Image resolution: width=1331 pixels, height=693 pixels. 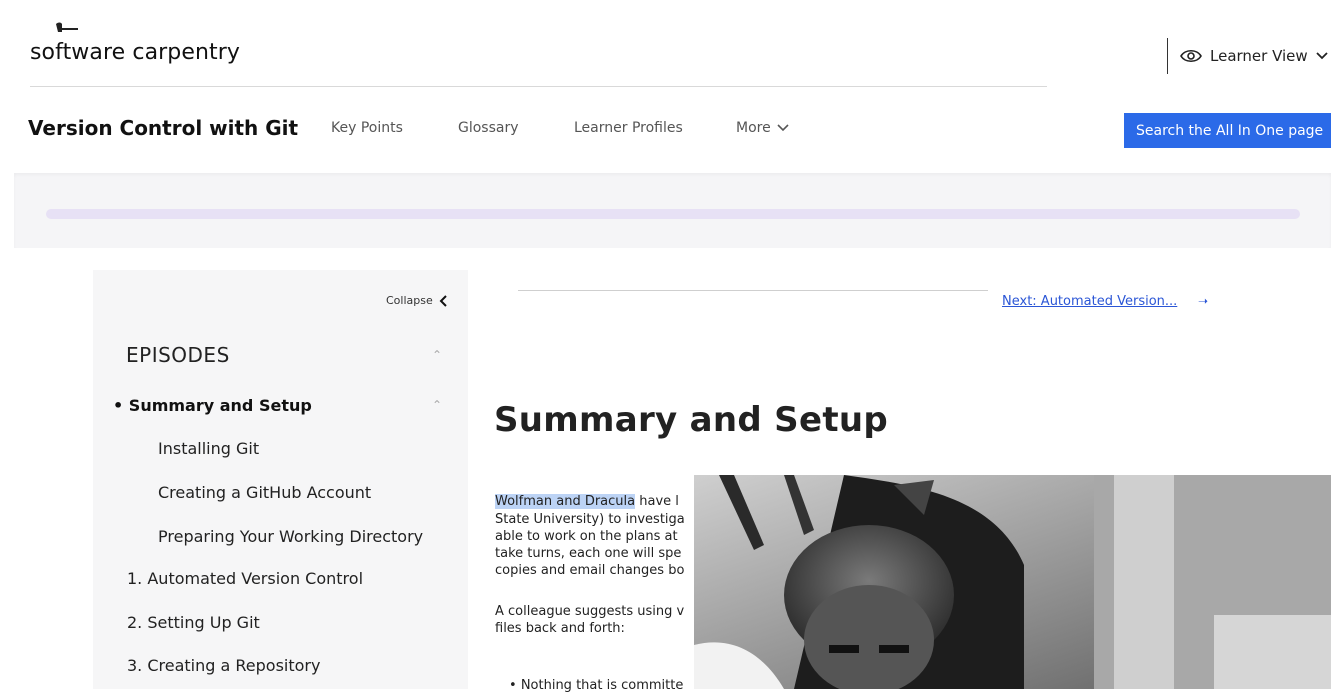 What do you see at coordinates (67, 27) in the screenshot?
I see `hammer-icon` at bounding box center [67, 27].